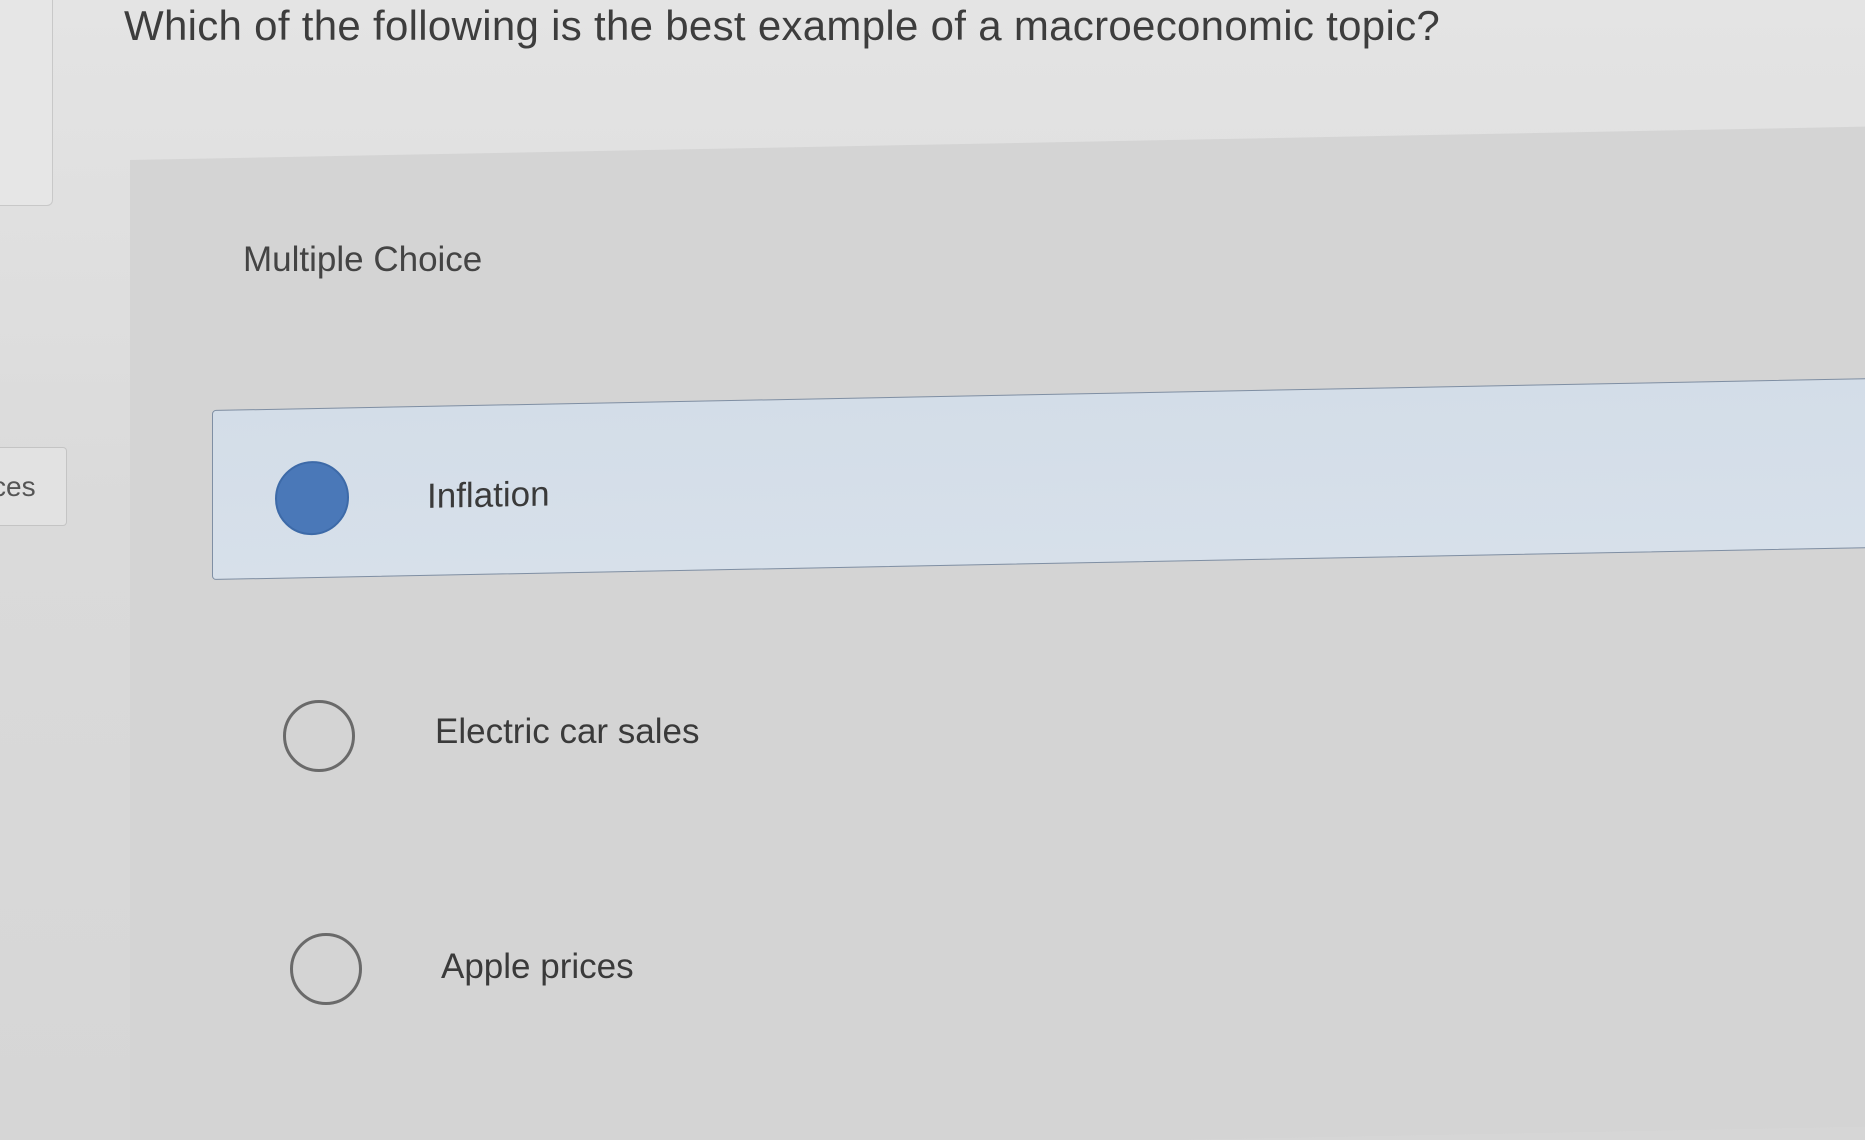 The height and width of the screenshot is (1140, 1865). What do you see at coordinates (26, 103) in the screenshot?
I see `left-panel-edge` at bounding box center [26, 103].